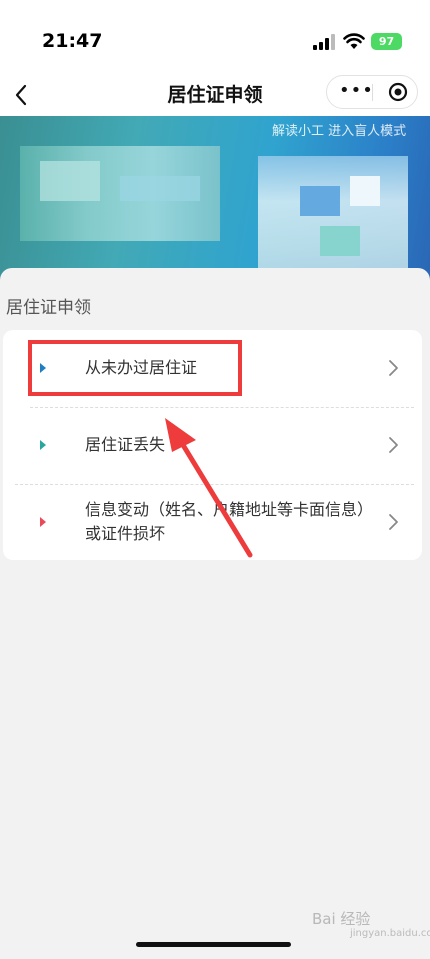  What do you see at coordinates (48, 308) in the screenshot?
I see `section-title: 居住证申领` at bounding box center [48, 308].